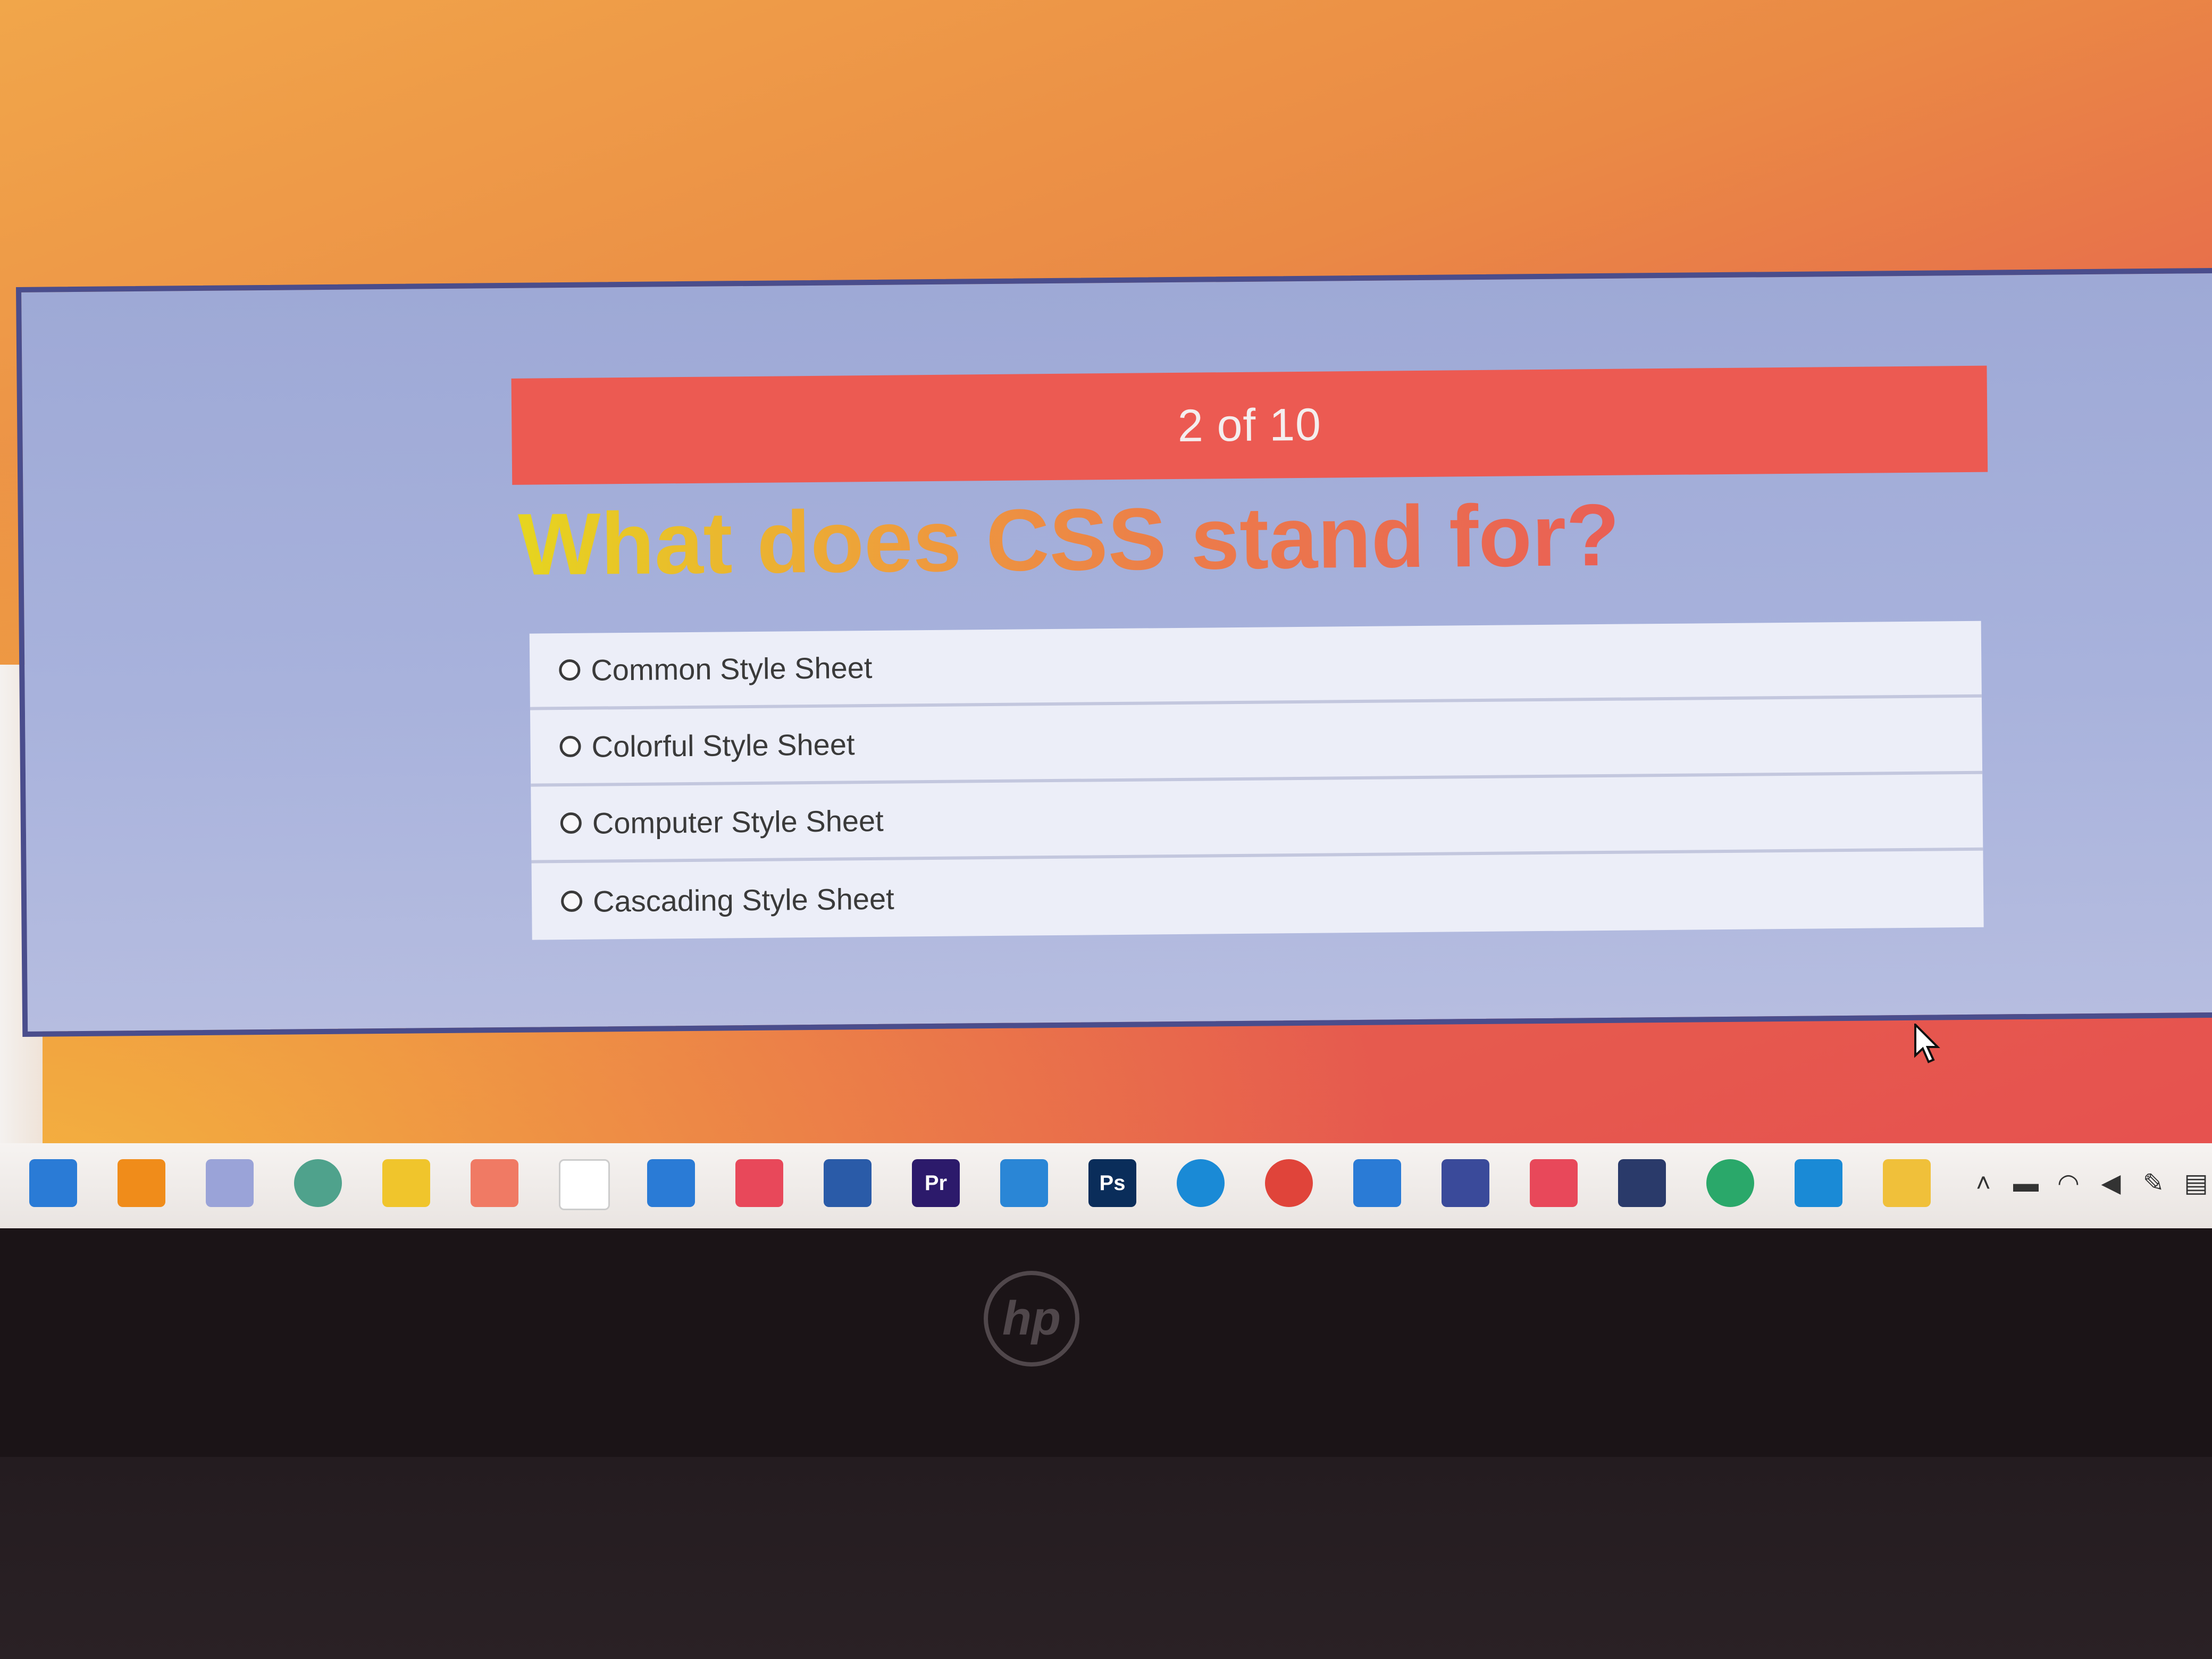  What do you see at coordinates (1068, 539) in the screenshot?
I see `question-title: What does CSS stand for?` at bounding box center [1068, 539].